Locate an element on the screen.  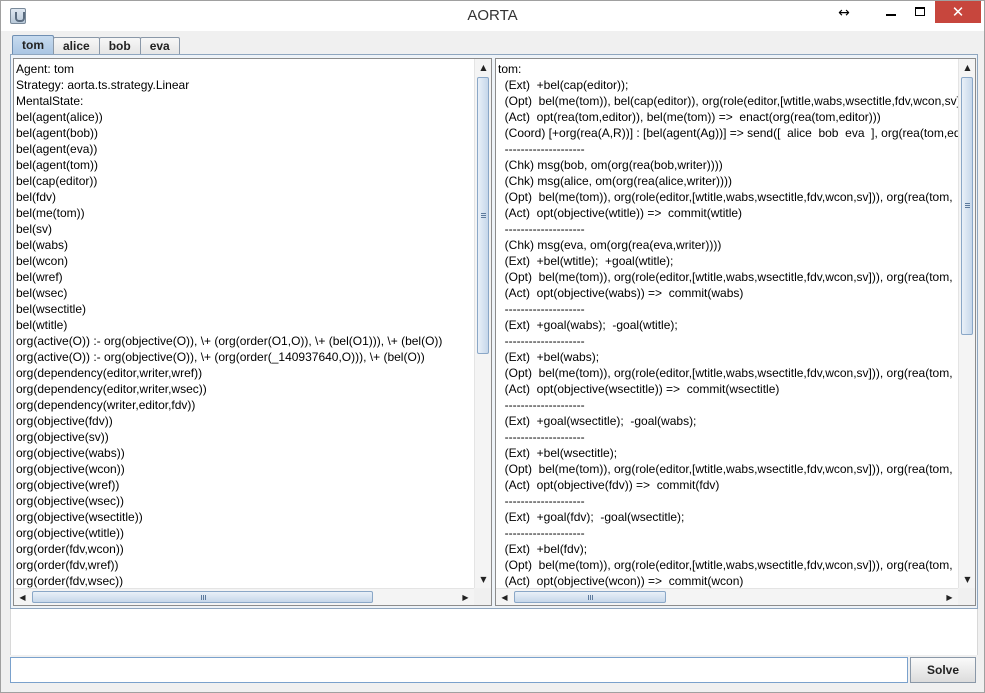
minimize-icon is located at coordinates (891, 15).